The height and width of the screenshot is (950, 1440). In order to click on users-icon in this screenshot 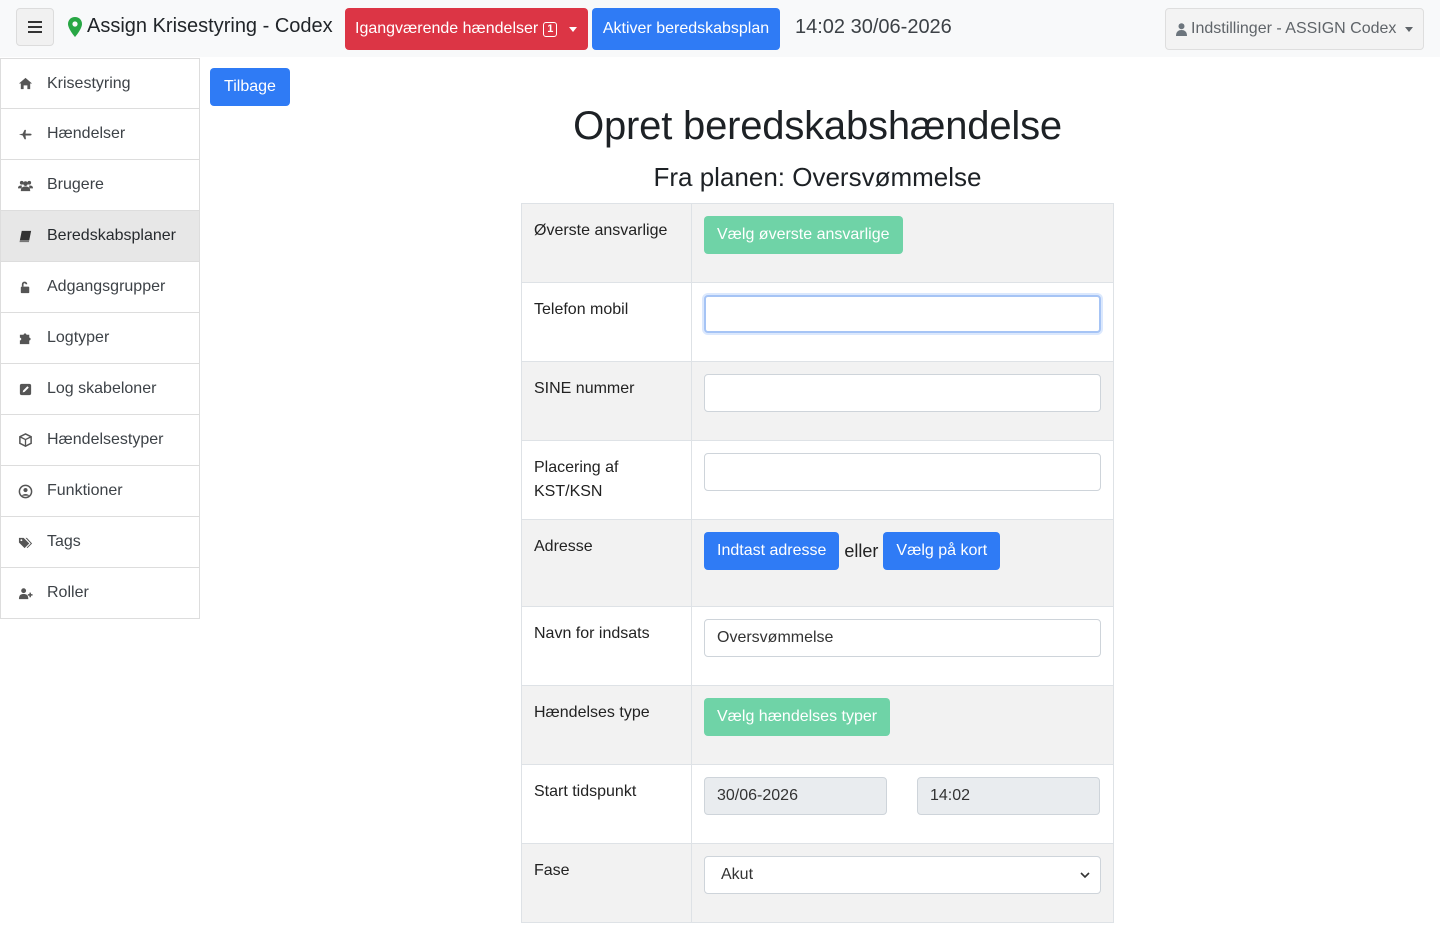, I will do `click(25, 185)`.